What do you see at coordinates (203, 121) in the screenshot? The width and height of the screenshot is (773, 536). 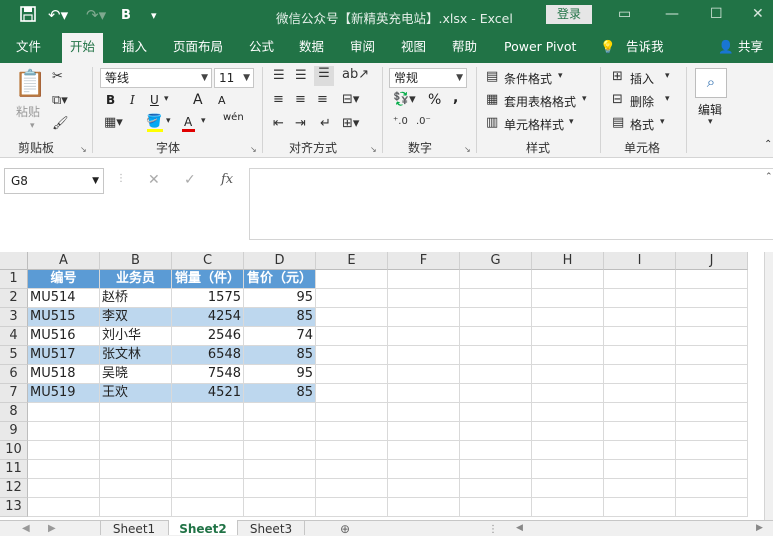 I see `font-color-dropdown-icon: ▾` at bounding box center [203, 121].